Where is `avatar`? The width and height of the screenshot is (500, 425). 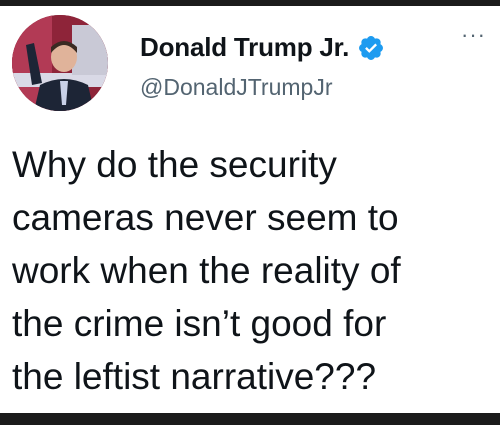
avatar is located at coordinates (60, 63).